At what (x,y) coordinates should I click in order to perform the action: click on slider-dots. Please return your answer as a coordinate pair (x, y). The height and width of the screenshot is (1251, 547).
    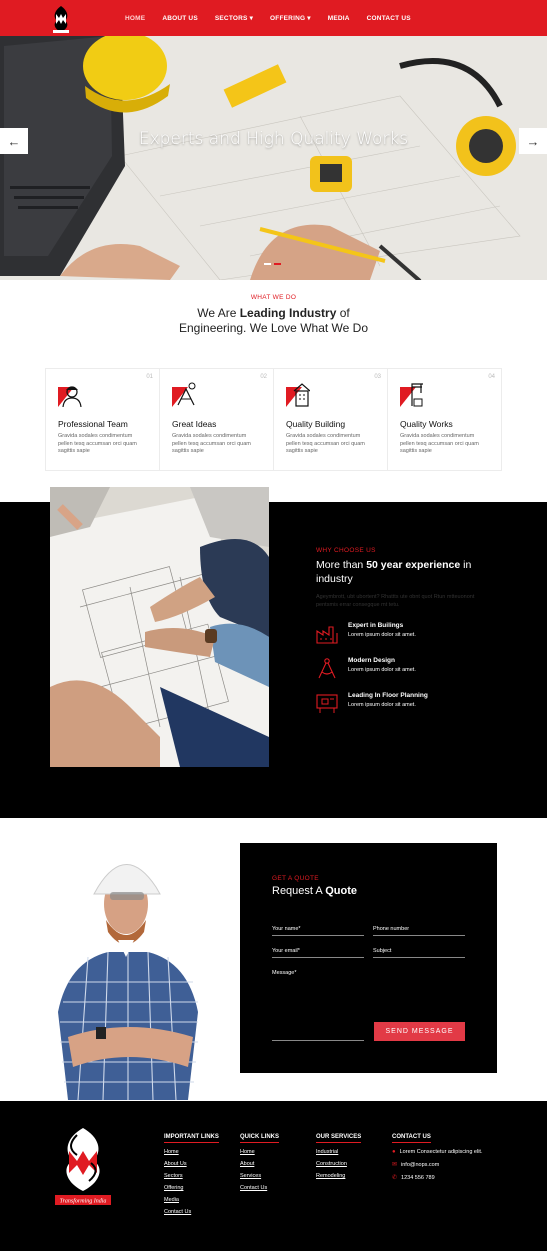
    Looking at the image, I should click on (272, 264).